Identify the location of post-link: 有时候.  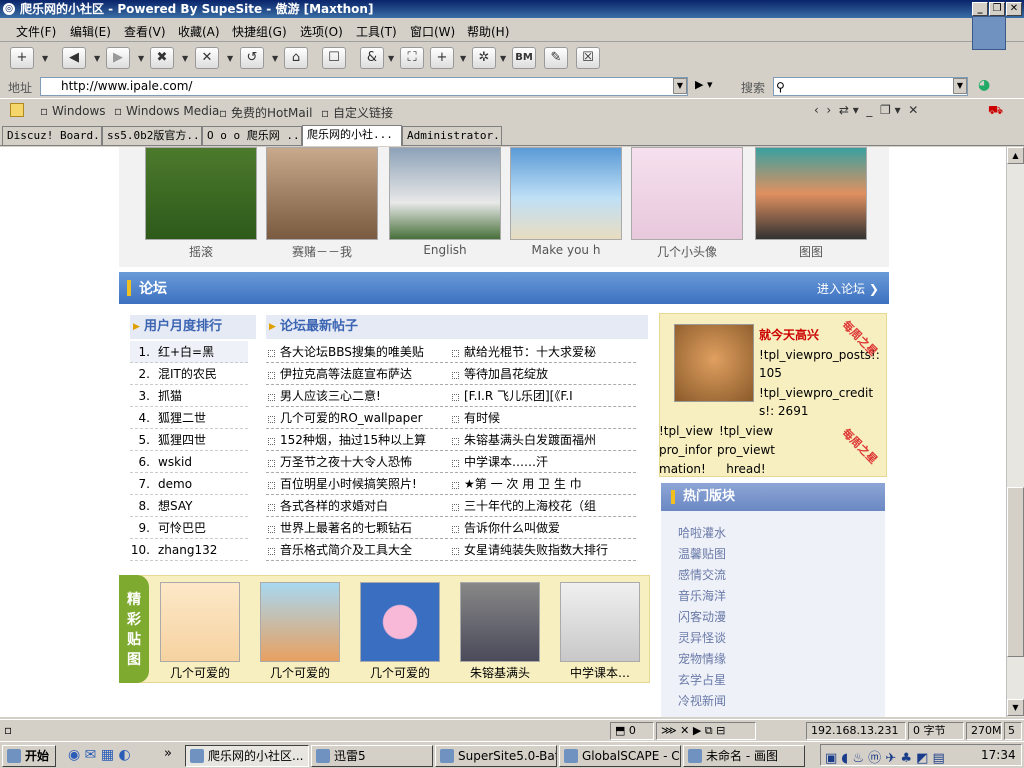
(543, 418).